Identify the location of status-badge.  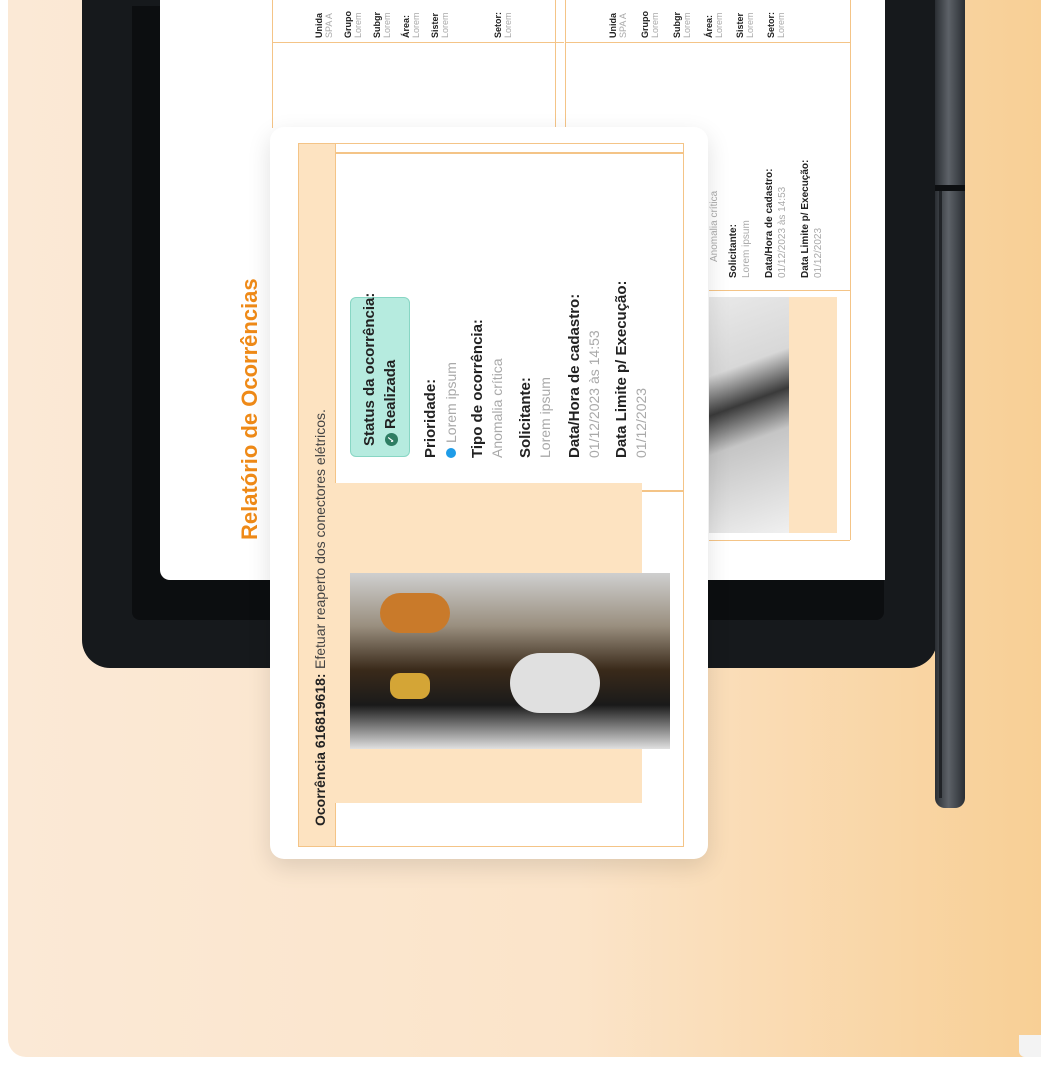
(380, 377).